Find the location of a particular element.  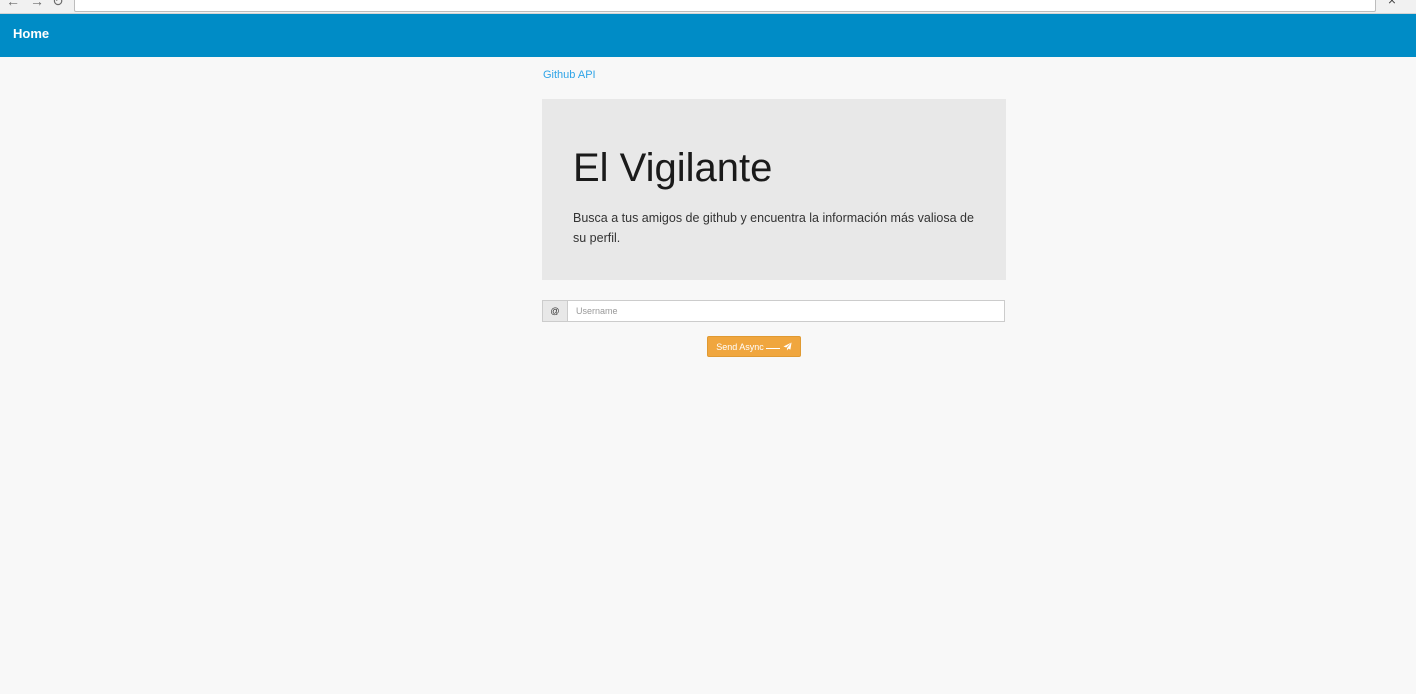

send-button-label: Send Async is located at coordinates (740, 347).